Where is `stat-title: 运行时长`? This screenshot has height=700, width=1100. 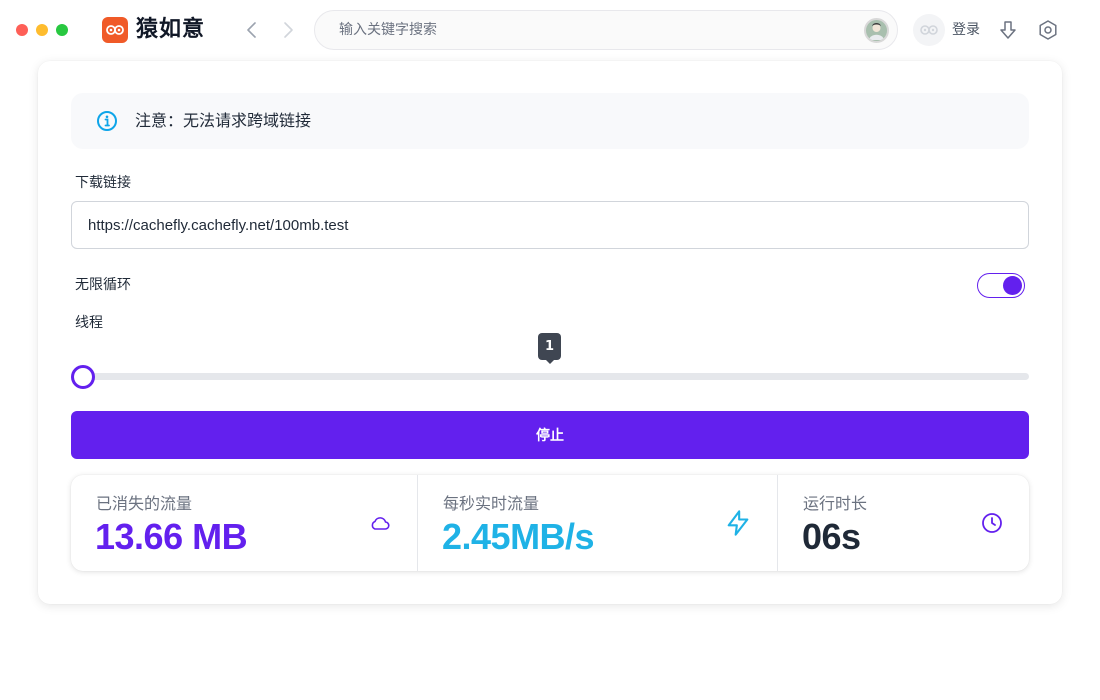 stat-title: 运行时长 is located at coordinates (835, 503).